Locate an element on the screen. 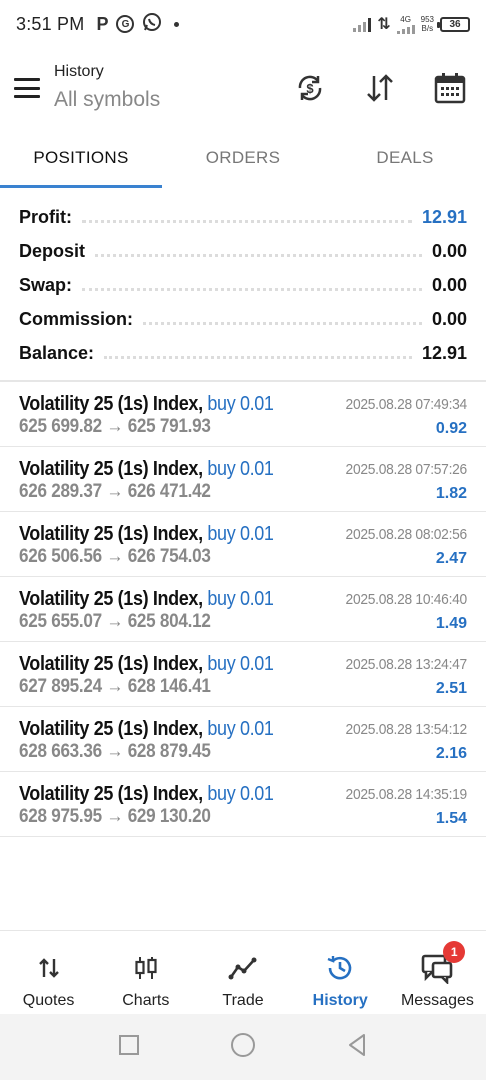 The width and height of the screenshot is (486, 1080). nav-charts: Charts is located at coordinates (145, 972).